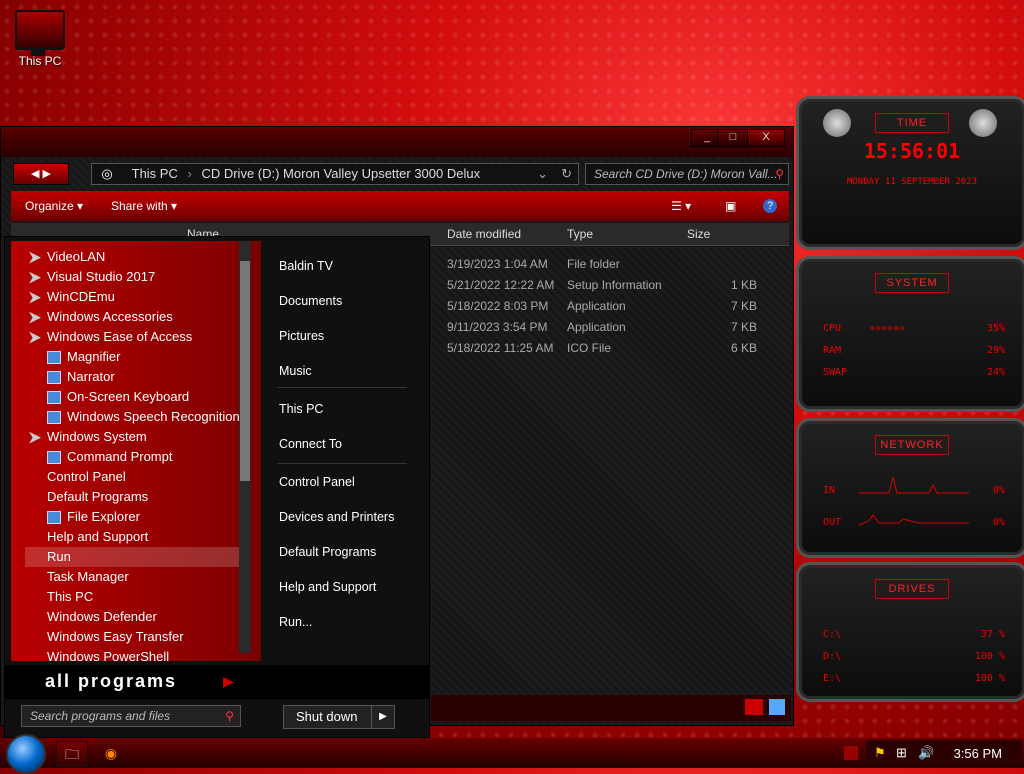 The height and width of the screenshot is (774, 1024). I want to click on file-explorer-taskbar-icon: 🗀, so click(72, 754).